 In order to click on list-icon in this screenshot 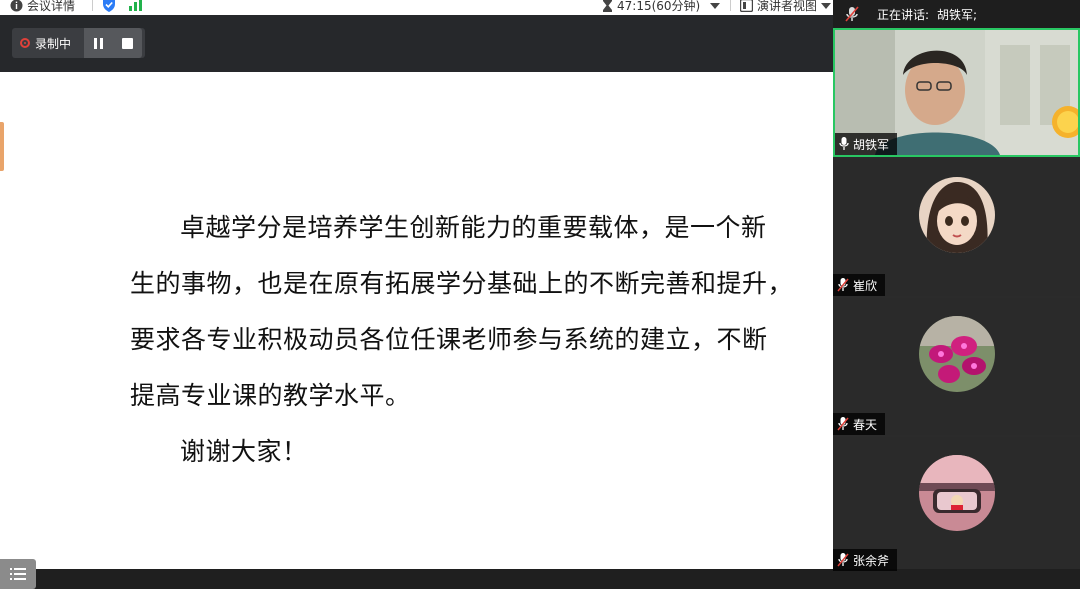, I will do `click(18, 574)`.